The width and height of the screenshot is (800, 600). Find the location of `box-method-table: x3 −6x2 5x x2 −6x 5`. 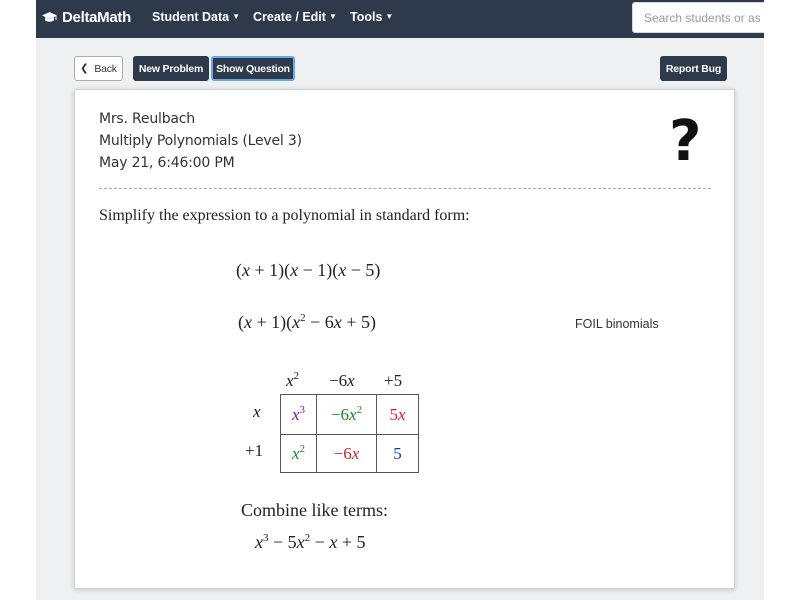

box-method-table: x3 −6x2 5x x2 −6x 5 is located at coordinates (349, 433).